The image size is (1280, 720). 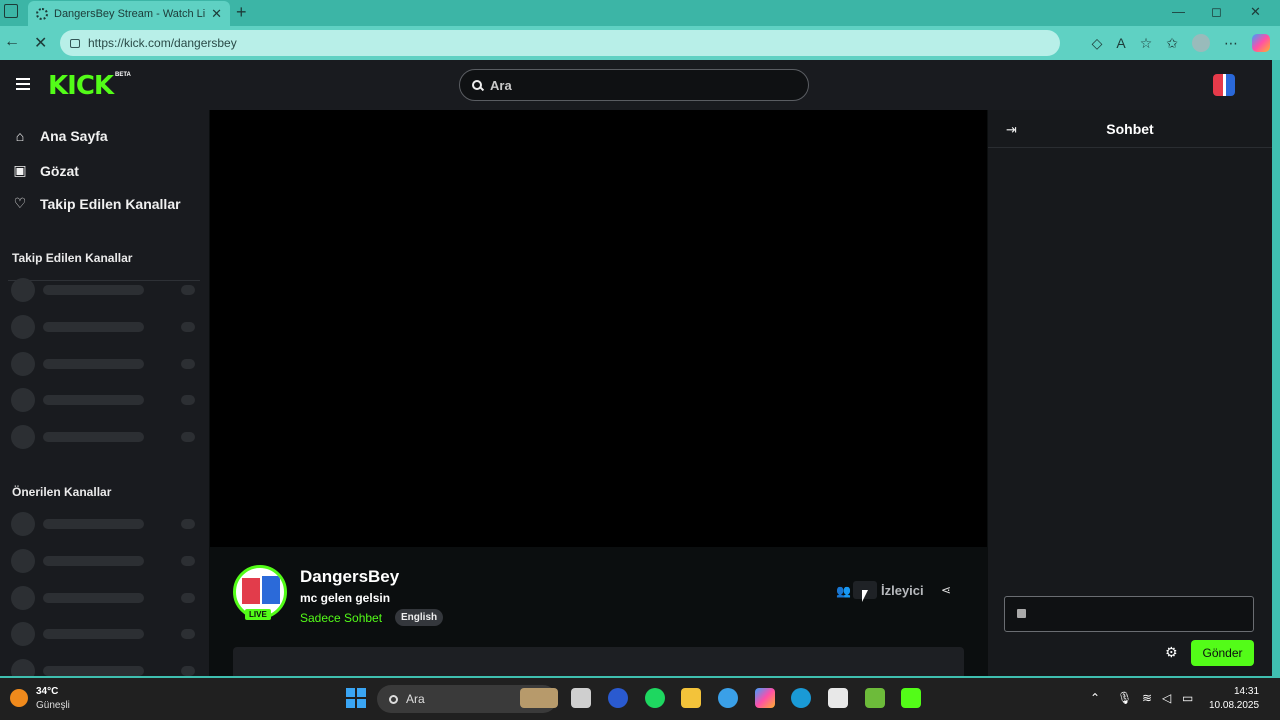 I want to click on sidebar-item-browse: ▣ Gözat, so click(x=45, y=170).